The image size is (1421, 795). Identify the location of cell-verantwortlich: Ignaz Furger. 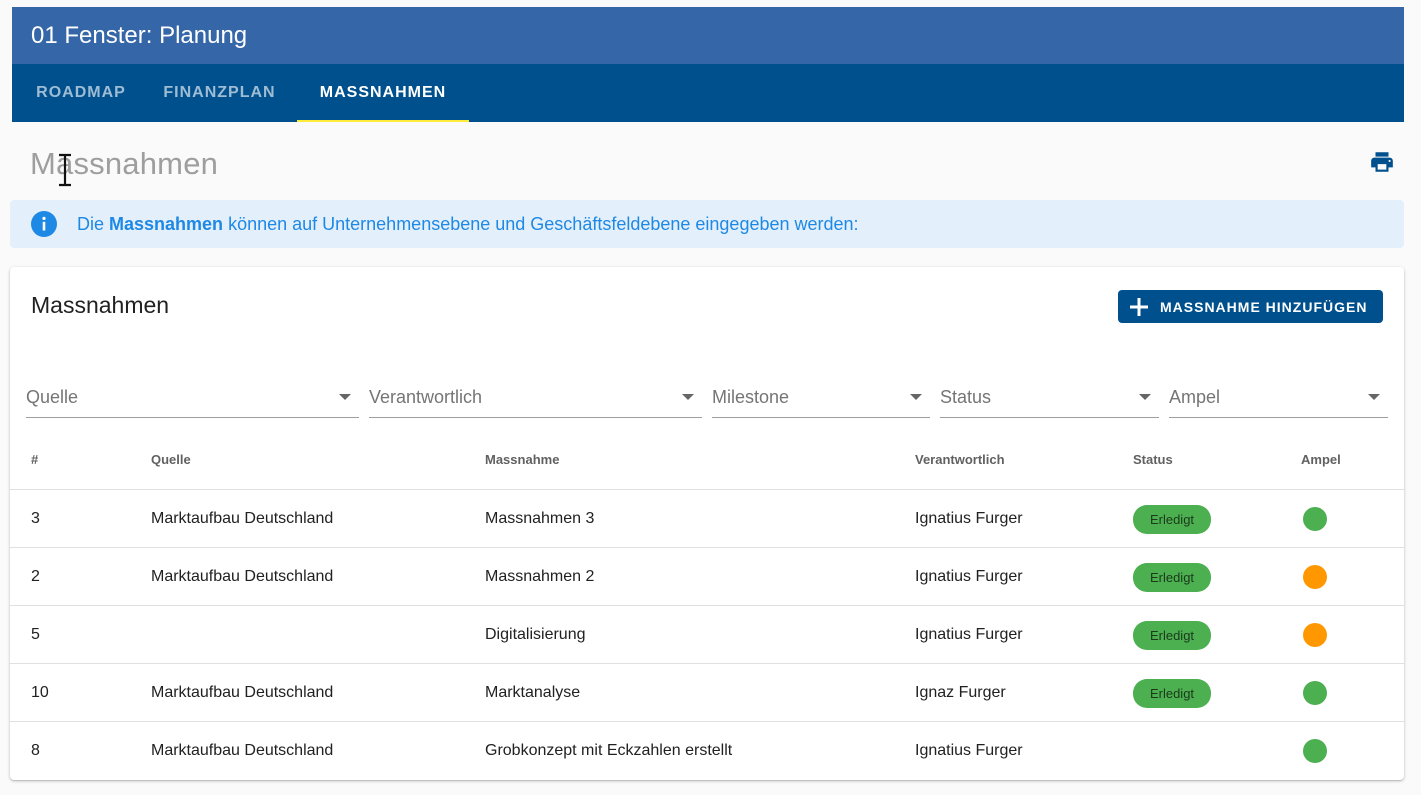
(960, 692).